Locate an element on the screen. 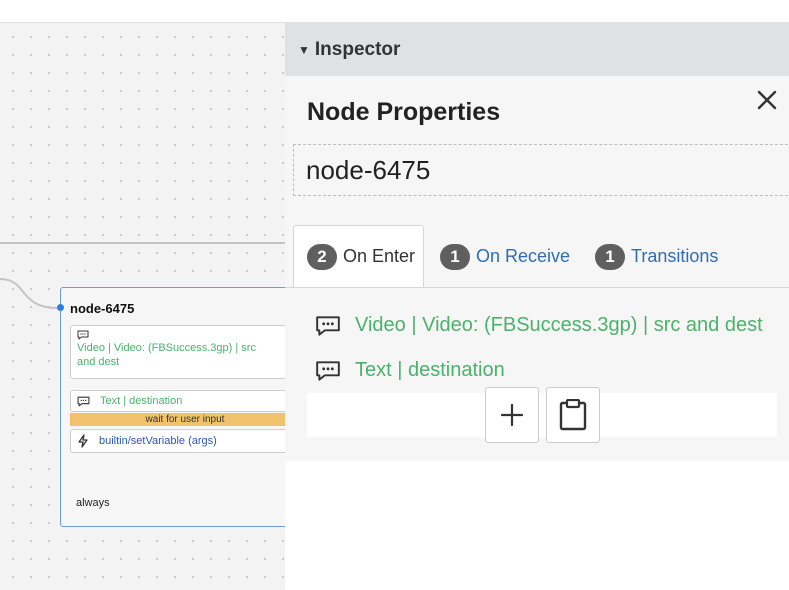 The image size is (789, 590). node-item-text: Text | destination is located at coordinates (177, 401).